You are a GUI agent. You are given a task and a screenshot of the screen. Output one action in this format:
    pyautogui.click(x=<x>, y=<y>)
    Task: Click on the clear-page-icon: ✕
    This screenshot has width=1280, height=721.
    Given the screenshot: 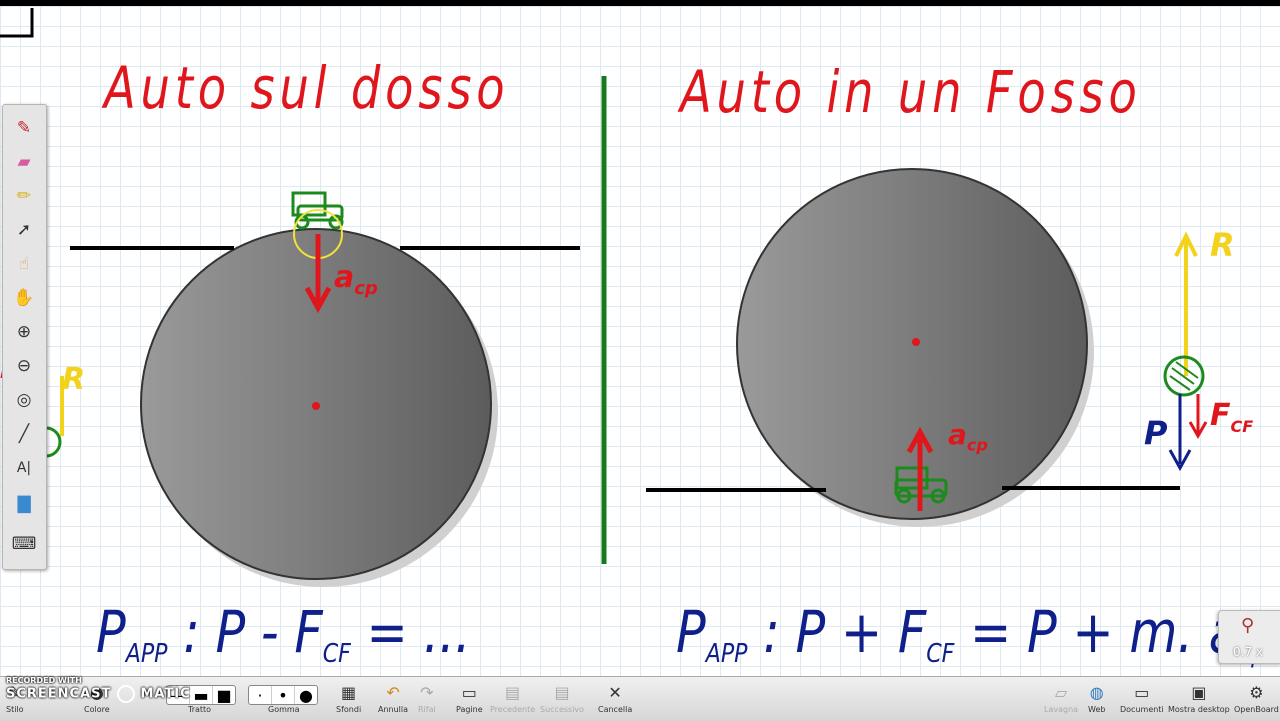 What is the action you would take?
    pyautogui.click(x=615, y=692)
    